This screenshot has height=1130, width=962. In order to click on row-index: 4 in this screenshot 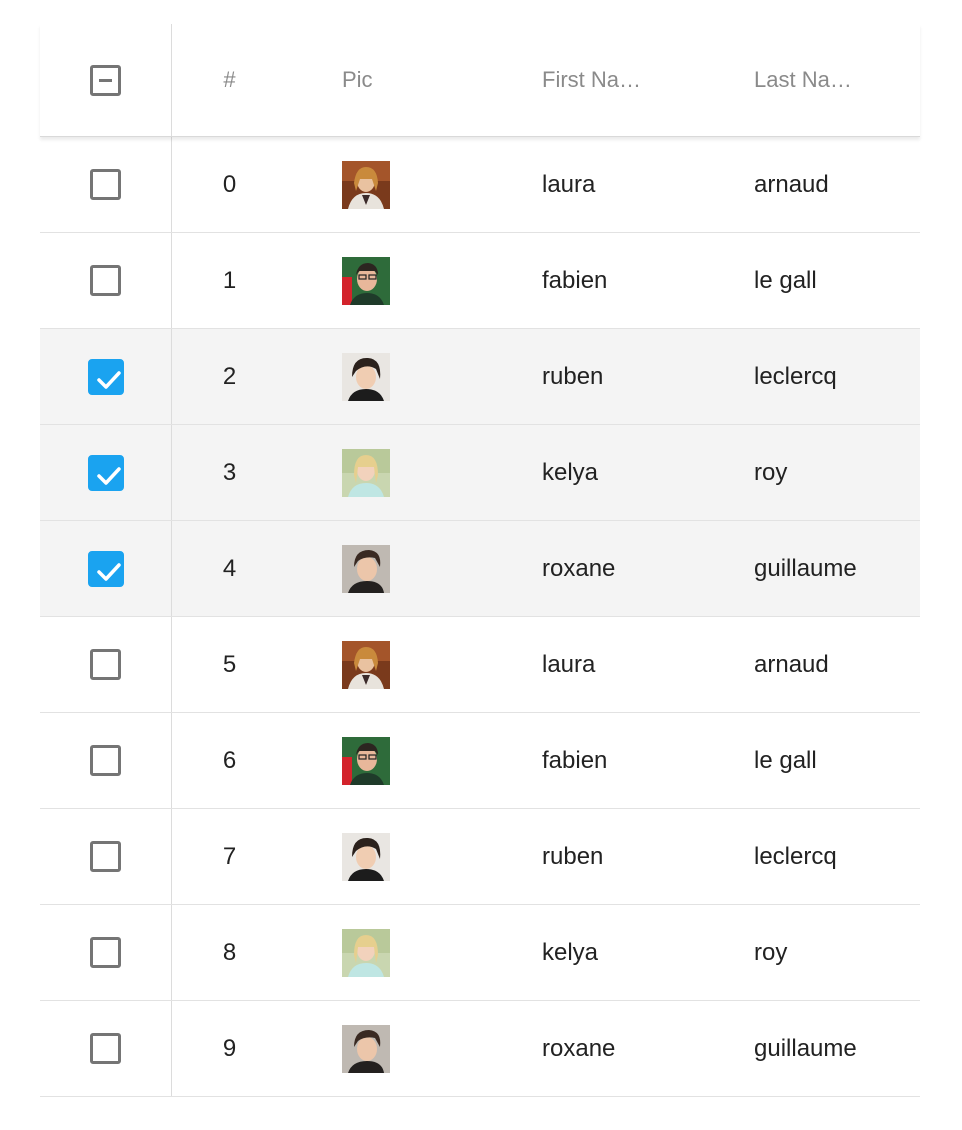, I will do `click(229, 568)`.